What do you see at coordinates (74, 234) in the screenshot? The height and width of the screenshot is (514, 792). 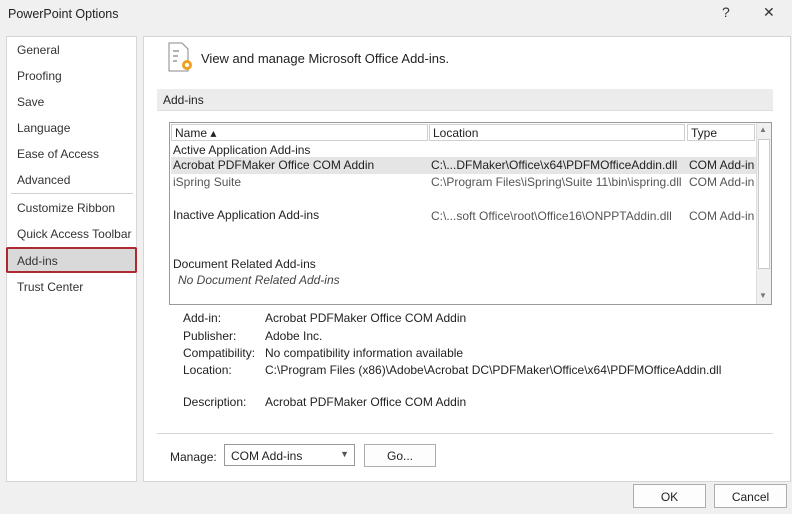 I see `sidebar-item-quick-access-toolbar: Quick Access Toolbar` at bounding box center [74, 234].